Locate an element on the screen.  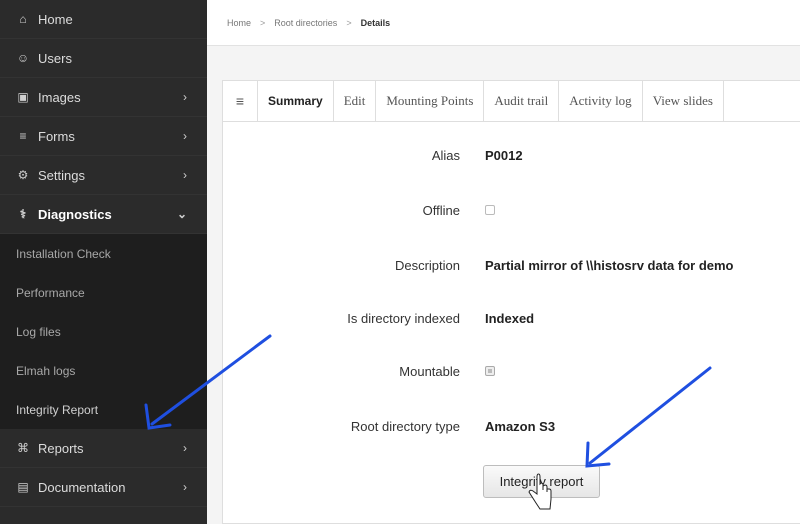
type-label: Root directory type is located at coordinates (405, 426).